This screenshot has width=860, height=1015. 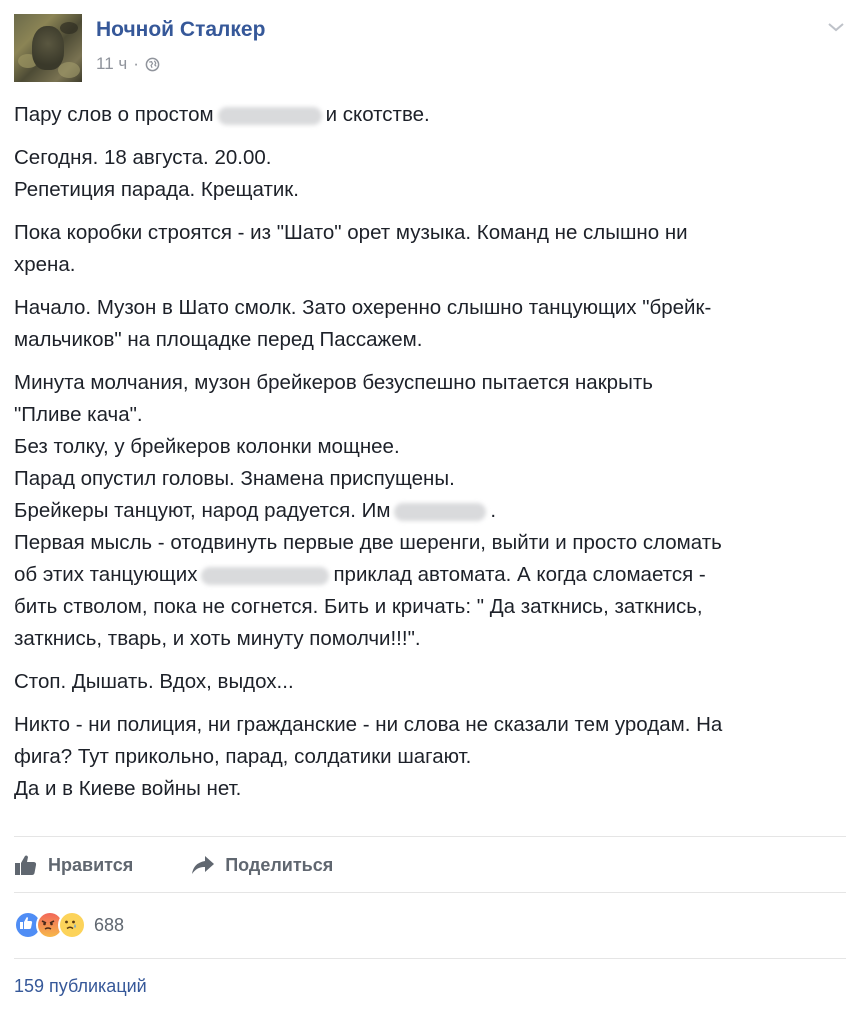 What do you see at coordinates (152, 64) in the screenshot?
I see `globe-icon` at bounding box center [152, 64].